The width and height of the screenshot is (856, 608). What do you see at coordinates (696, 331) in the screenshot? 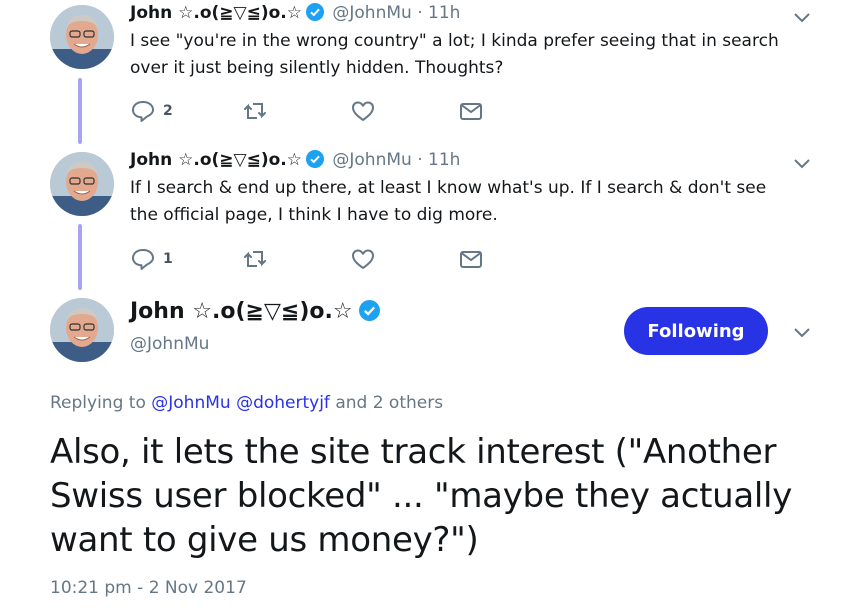
I see `following-button: Following` at bounding box center [696, 331].